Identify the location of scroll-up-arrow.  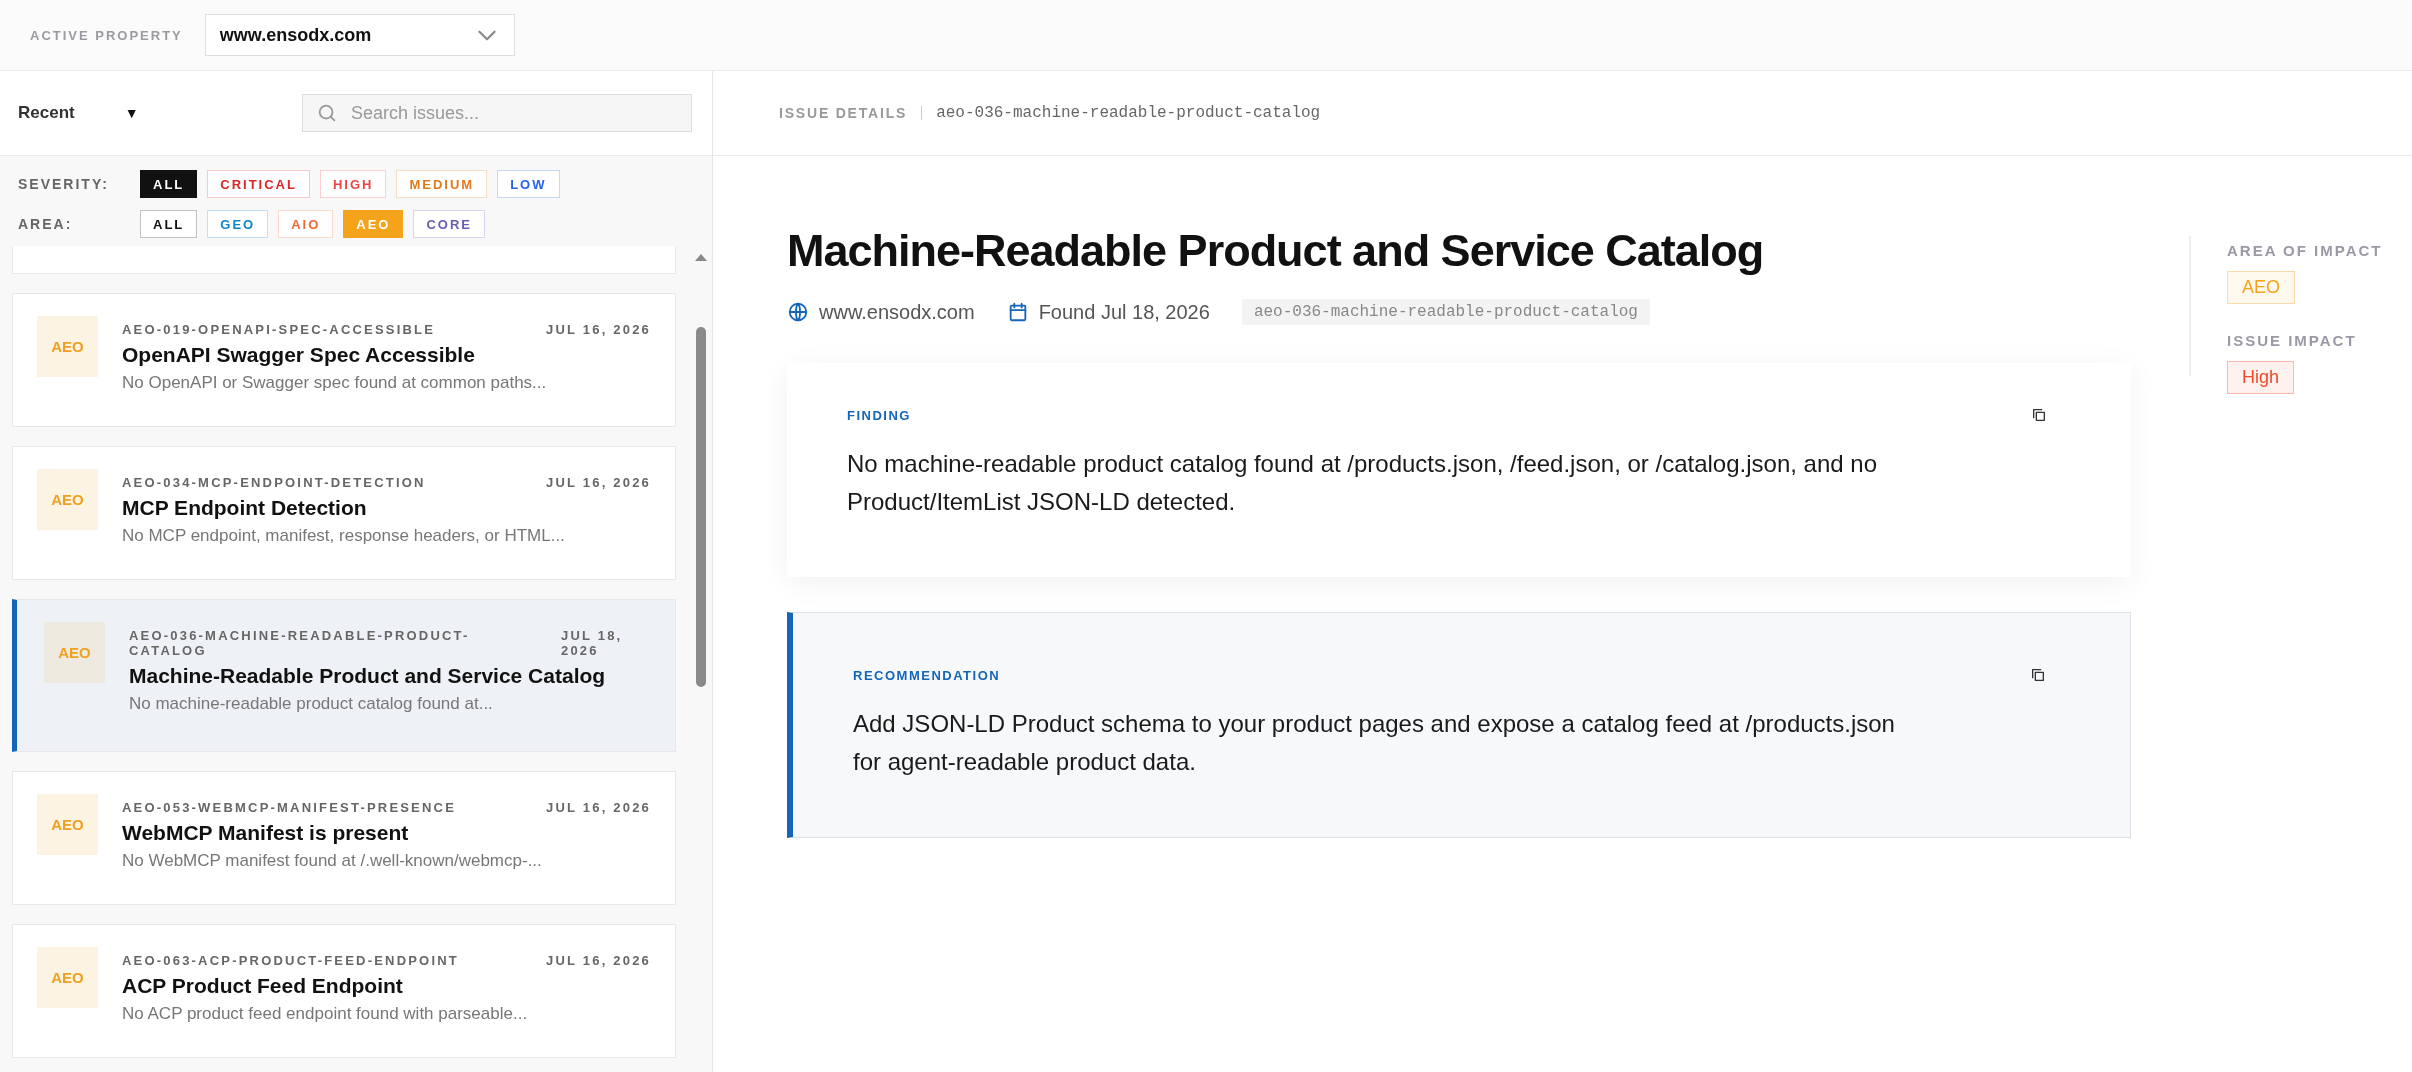
(701, 257).